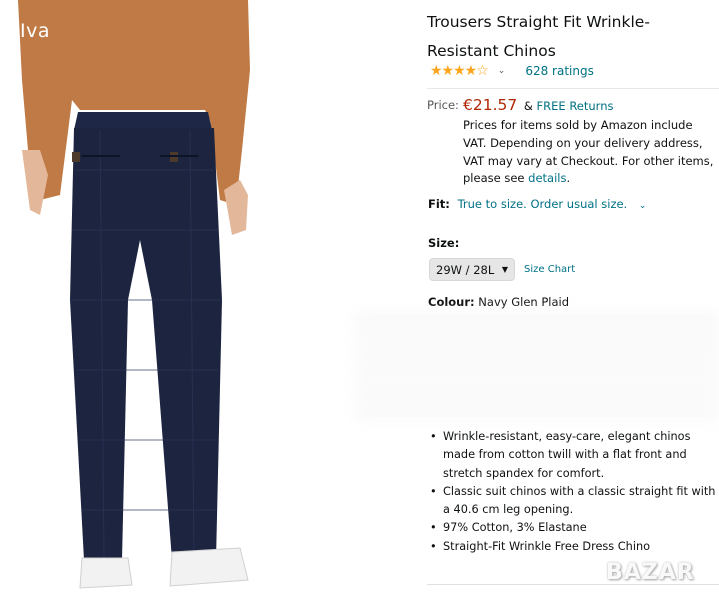  I want to click on size-label: Size:, so click(444, 243).